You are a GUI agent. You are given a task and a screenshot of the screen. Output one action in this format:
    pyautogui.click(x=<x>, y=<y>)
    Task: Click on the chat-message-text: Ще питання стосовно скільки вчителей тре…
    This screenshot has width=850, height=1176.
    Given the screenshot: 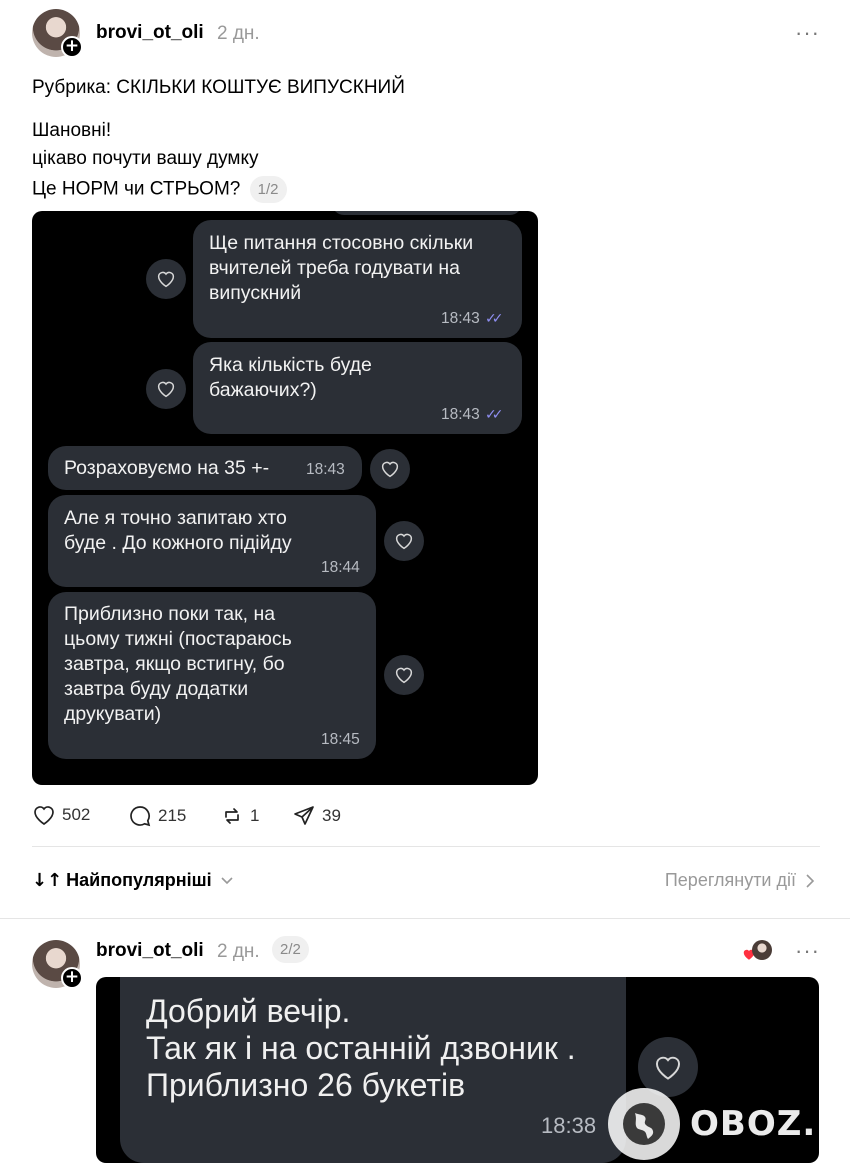 What is the action you would take?
    pyautogui.click(x=341, y=268)
    